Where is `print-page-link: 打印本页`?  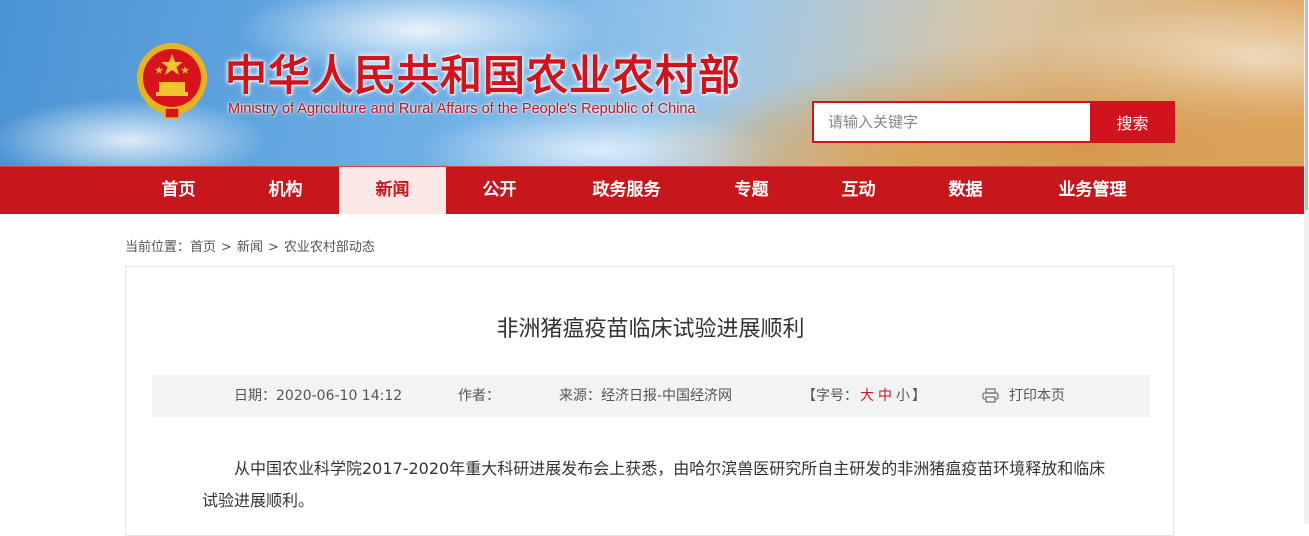
print-page-link: 打印本页 is located at coordinates (1037, 396).